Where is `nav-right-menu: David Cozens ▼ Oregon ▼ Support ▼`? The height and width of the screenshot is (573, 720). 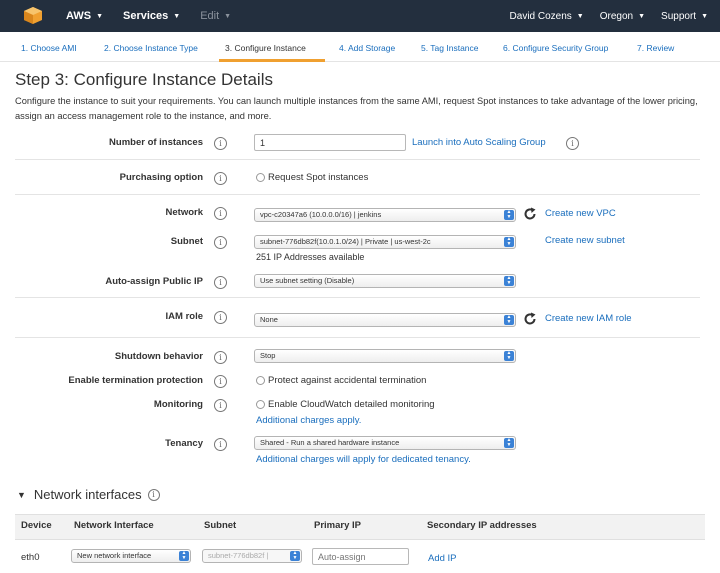 nav-right-menu: David Cozens ▼ Oregon ▼ Support ▼ is located at coordinates (601, 16).